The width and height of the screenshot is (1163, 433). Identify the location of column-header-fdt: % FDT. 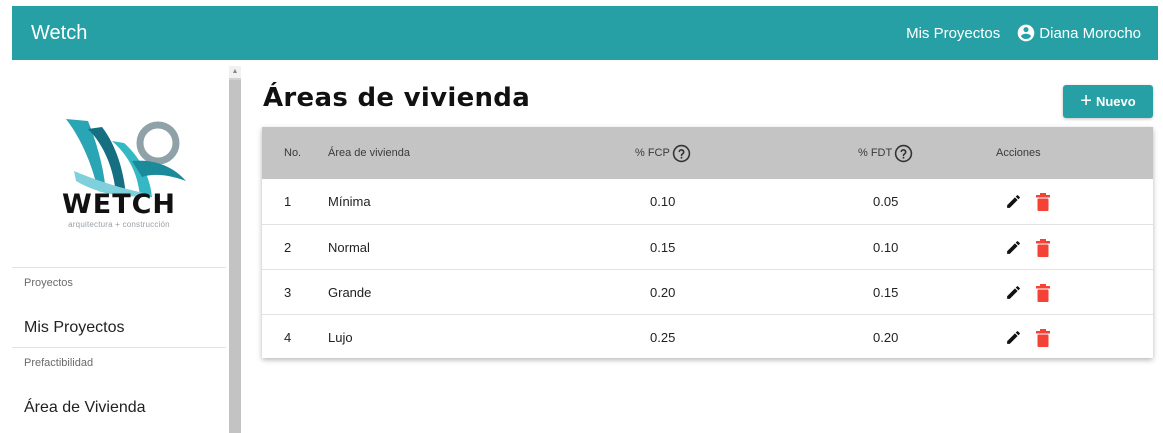
(885, 153).